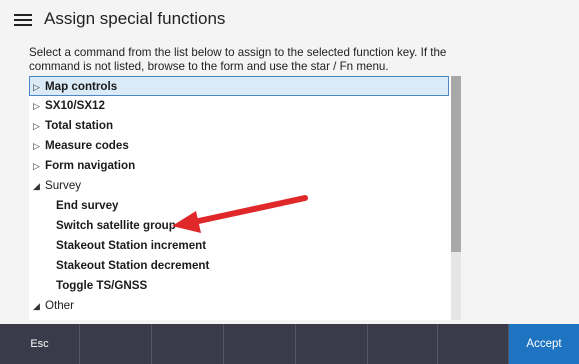 Image resolution: width=579 pixels, height=364 pixels. What do you see at coordinates (81, 86) in the screenshot?
I see `list-item-label: Map controls` at bounding box center [81, 86].